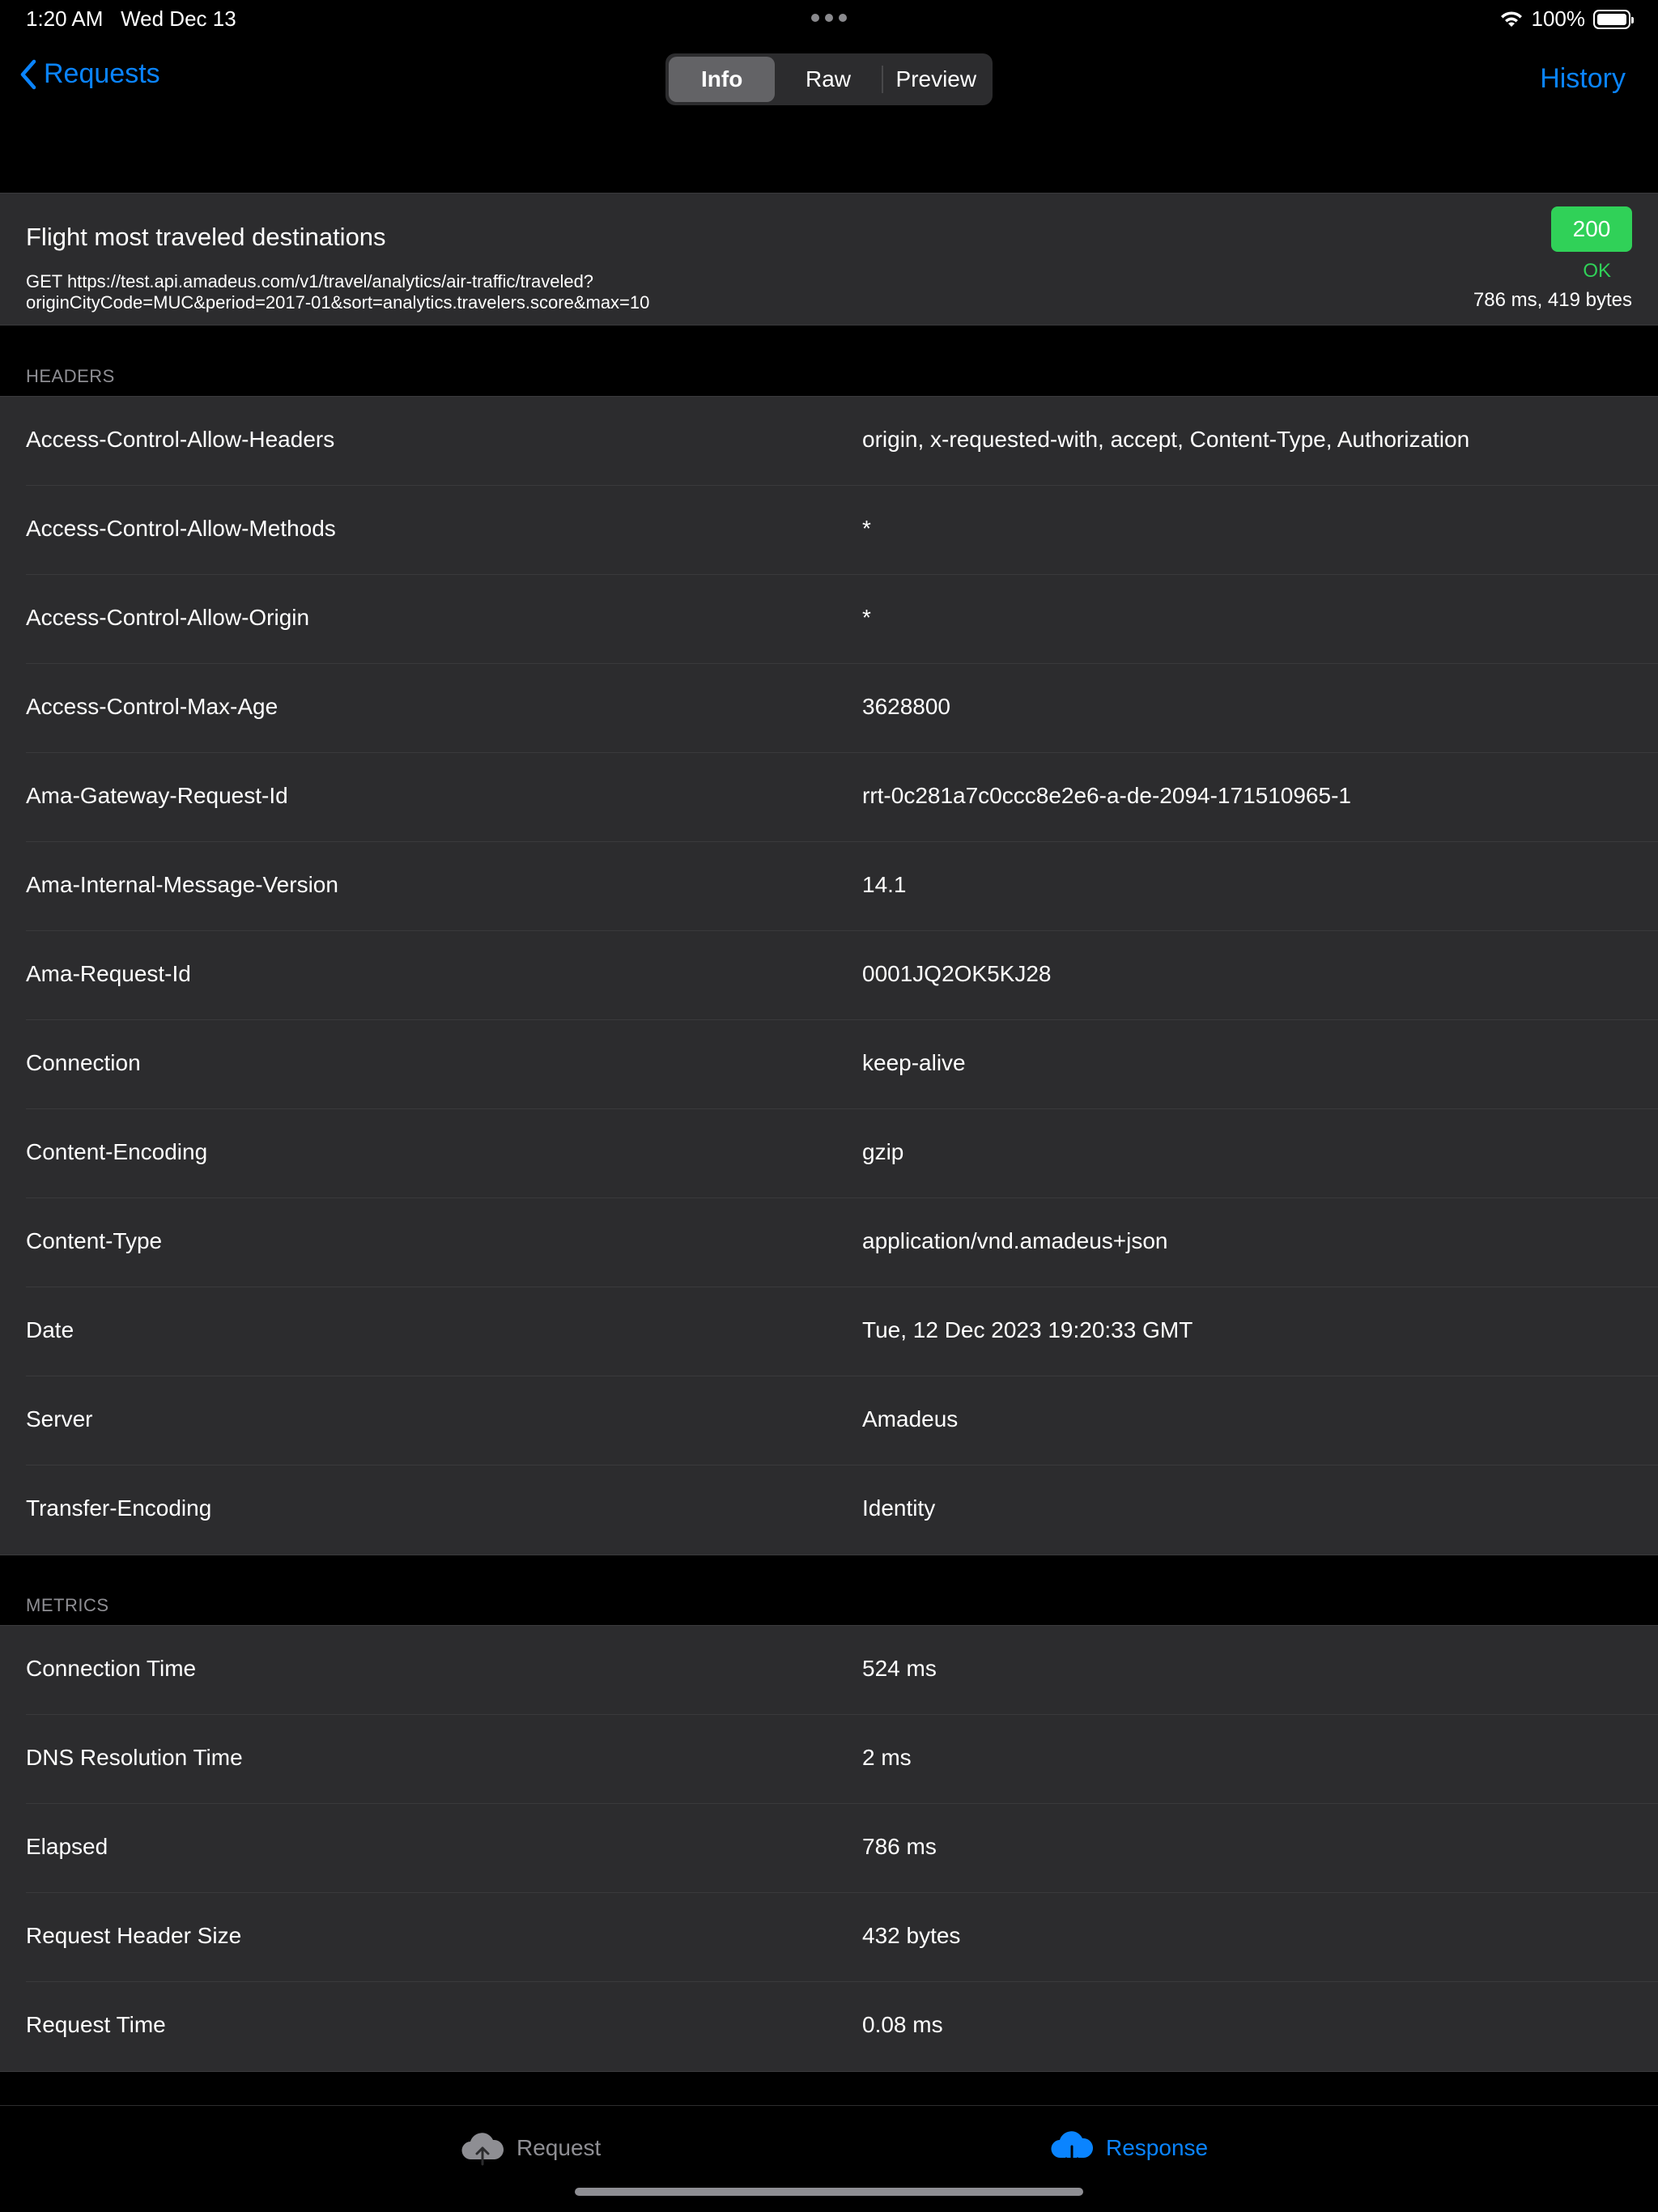 This screenshot has height=2212, width=1658. Describe the element at coordinates (181, 528) in the screenshot. I see `headers-row-key: Access-Control-Allow-Methods` at that location.